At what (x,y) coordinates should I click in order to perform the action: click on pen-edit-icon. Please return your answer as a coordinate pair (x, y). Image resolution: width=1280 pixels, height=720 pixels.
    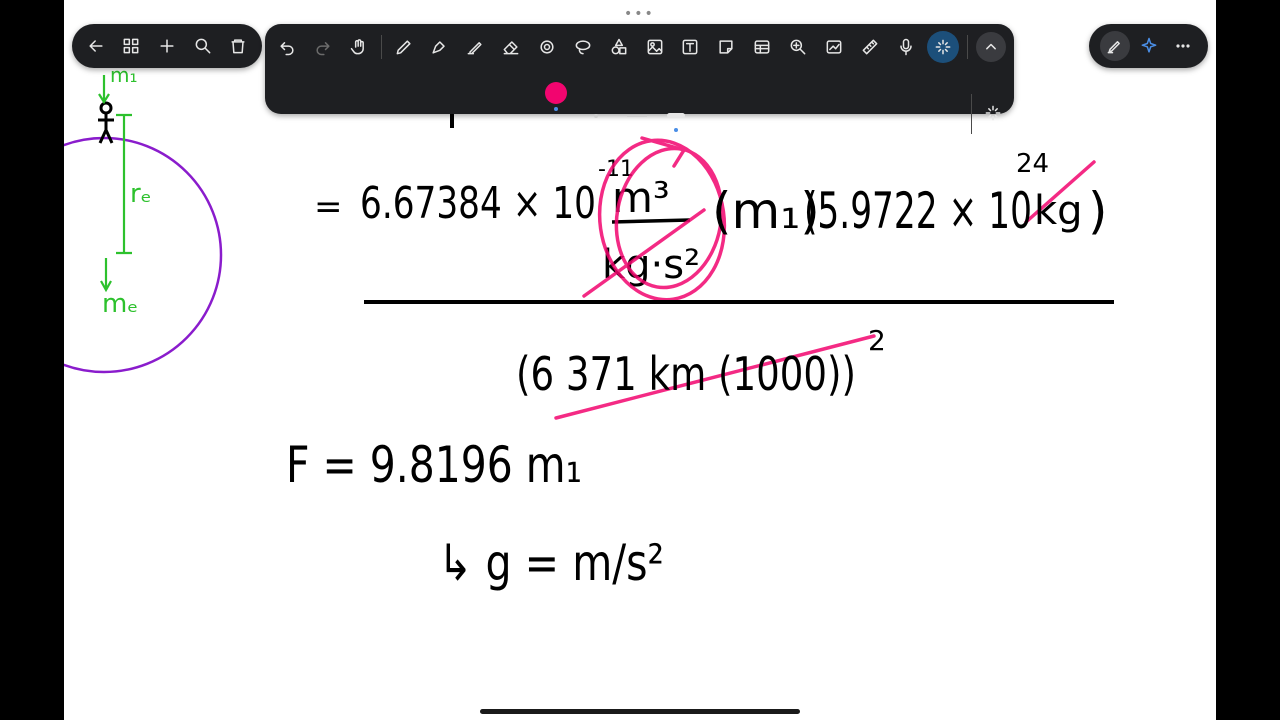
    Looking at the image, I should click on (1114, 46).